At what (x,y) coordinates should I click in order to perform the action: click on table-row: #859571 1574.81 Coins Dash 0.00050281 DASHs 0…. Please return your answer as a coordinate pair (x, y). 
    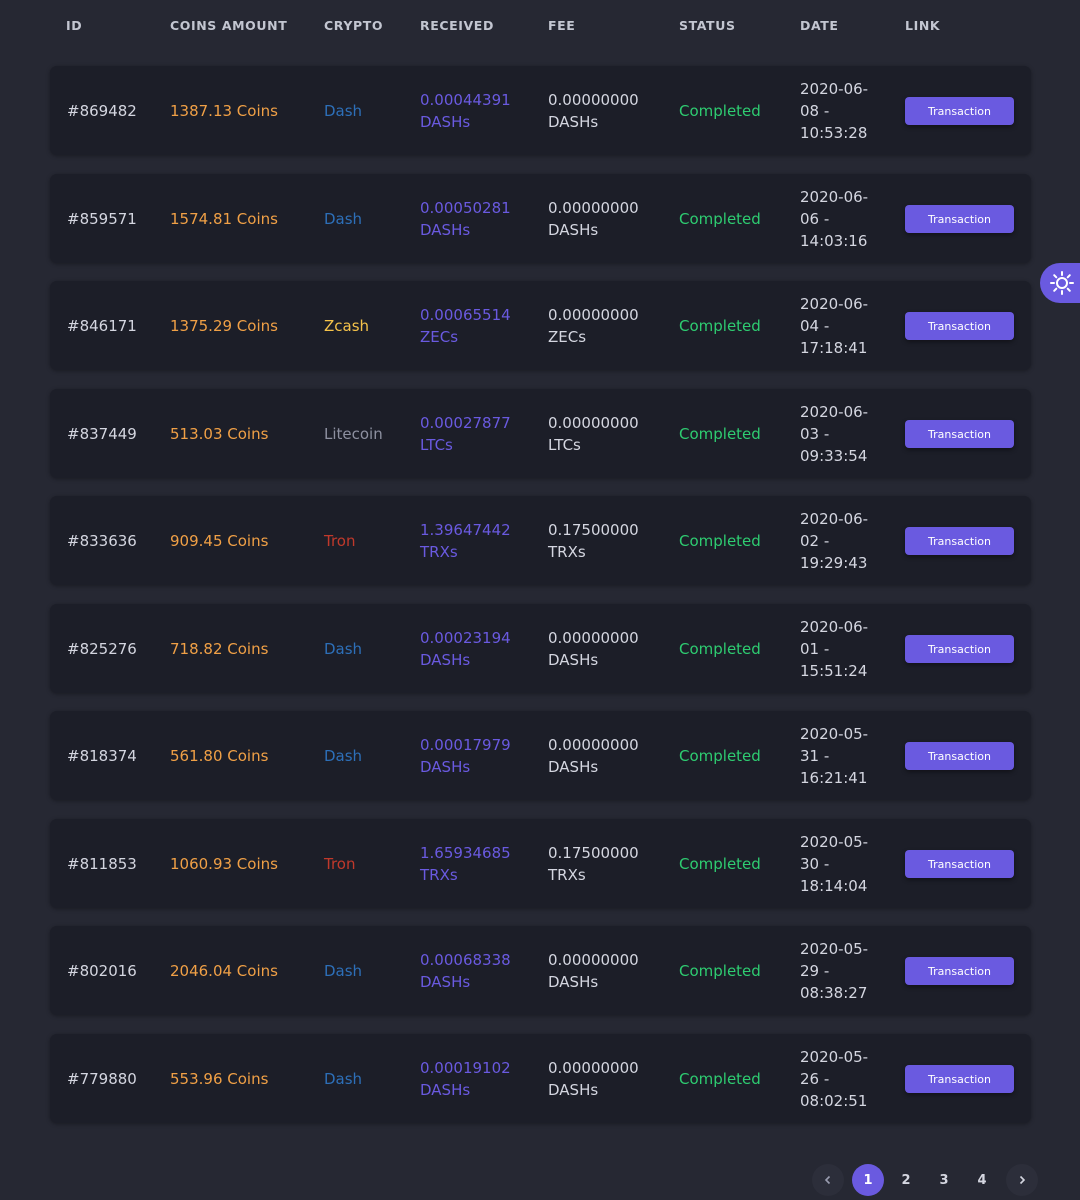
    Looking at the image, I should click on (540, 218).